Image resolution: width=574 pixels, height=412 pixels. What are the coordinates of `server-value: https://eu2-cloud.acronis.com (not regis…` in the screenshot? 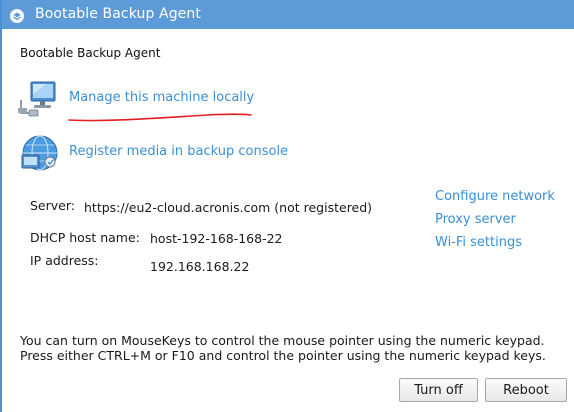 It's located at (228, 207).